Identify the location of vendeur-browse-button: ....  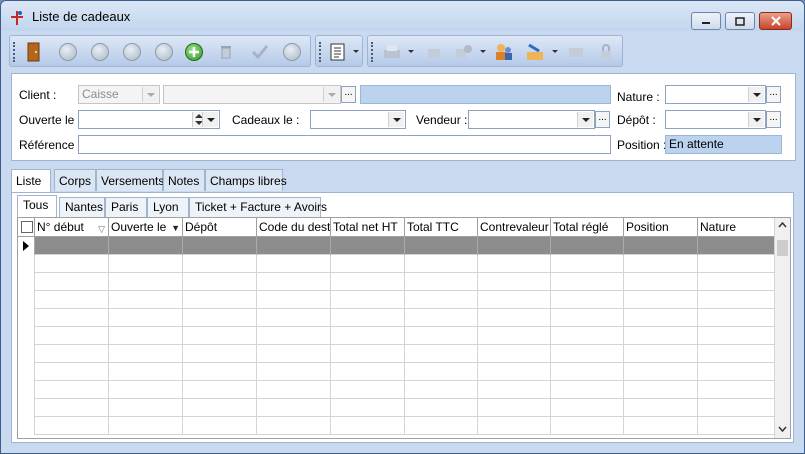
(602, 119).